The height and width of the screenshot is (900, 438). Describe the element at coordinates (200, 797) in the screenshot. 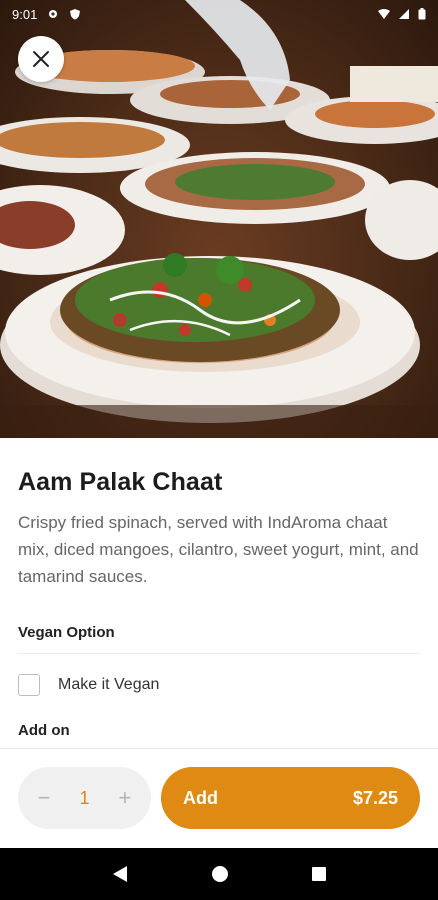

I see `add-button-label: Add` at that location.